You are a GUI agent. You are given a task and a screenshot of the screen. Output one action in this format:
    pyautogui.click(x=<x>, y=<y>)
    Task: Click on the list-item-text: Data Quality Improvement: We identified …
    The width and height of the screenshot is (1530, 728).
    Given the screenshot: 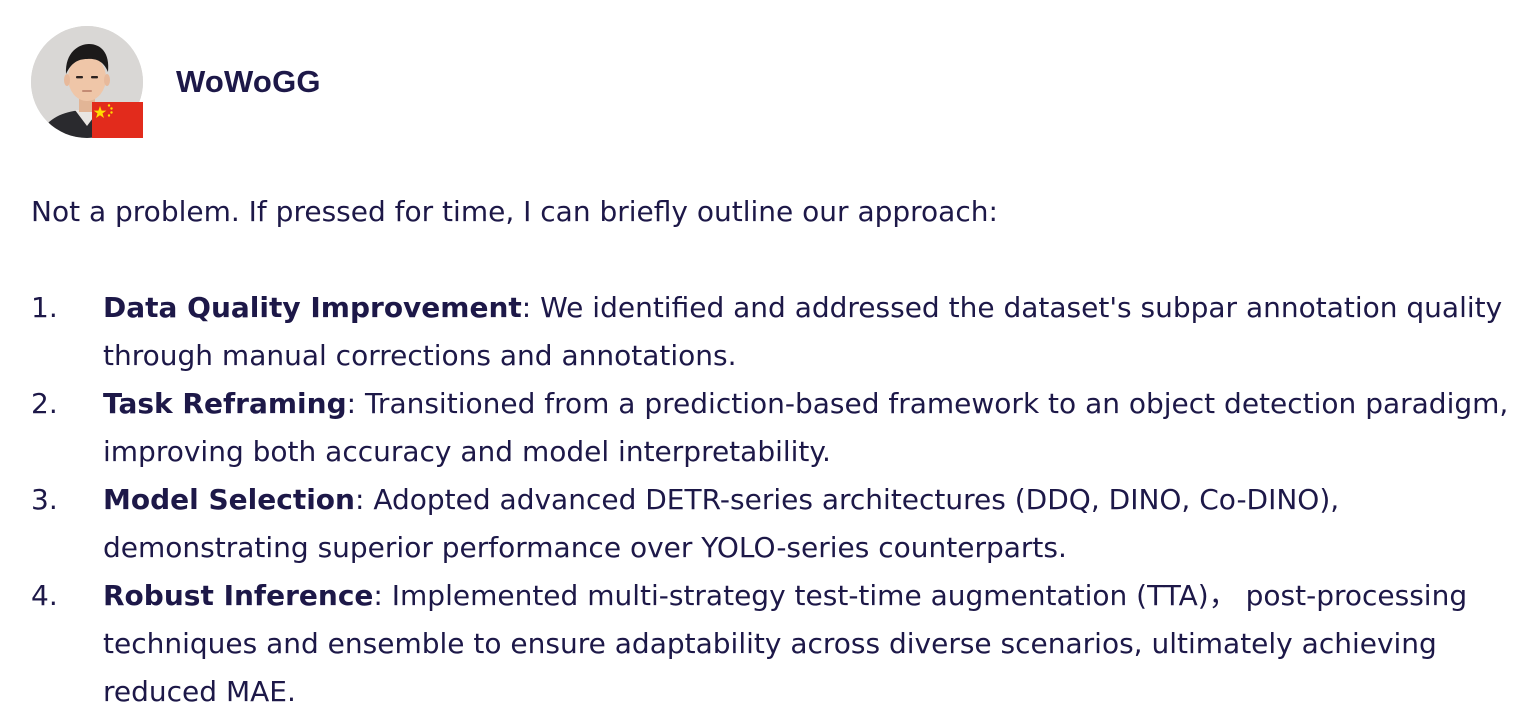 What is the action you would take?
    pyautogui.click(x=807, y=332)
    